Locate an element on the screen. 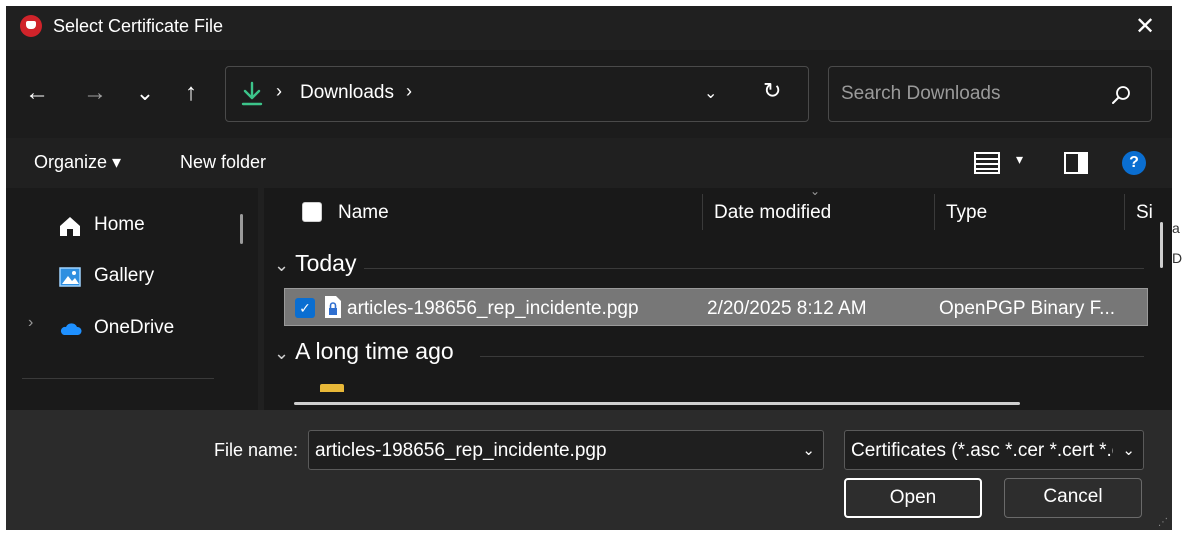 The height and width of the screenshot is (533, 1182). open-button: Open is located at coordinates (913, 498).